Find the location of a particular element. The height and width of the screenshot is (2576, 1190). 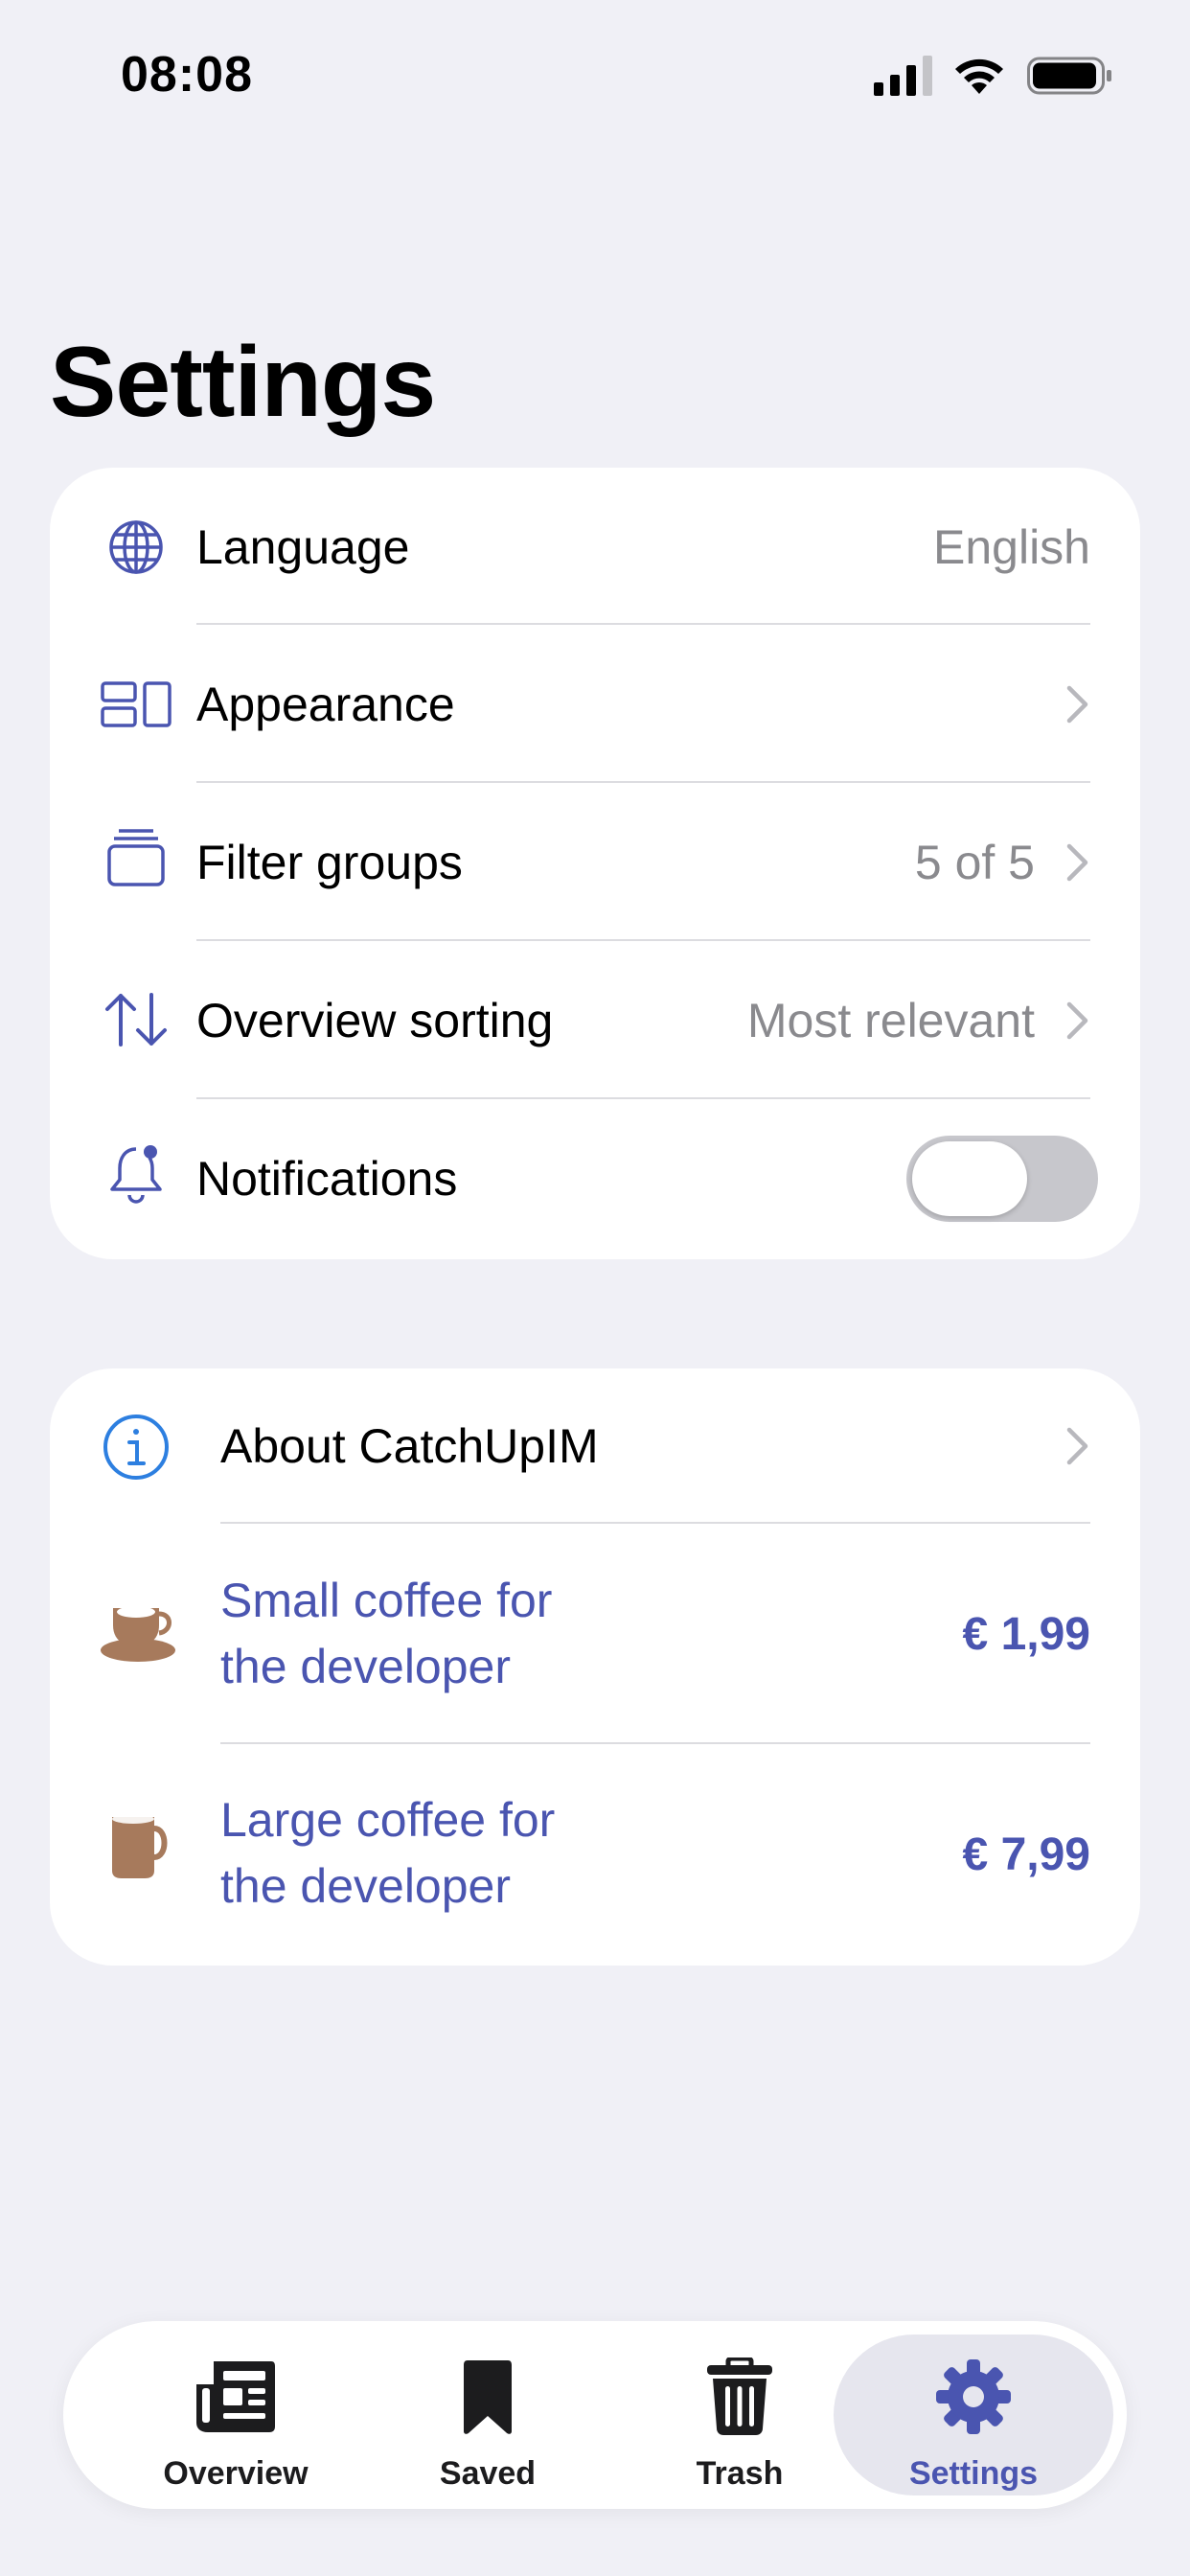

tab-overview: Overview is located at coordinates (236, 2415).